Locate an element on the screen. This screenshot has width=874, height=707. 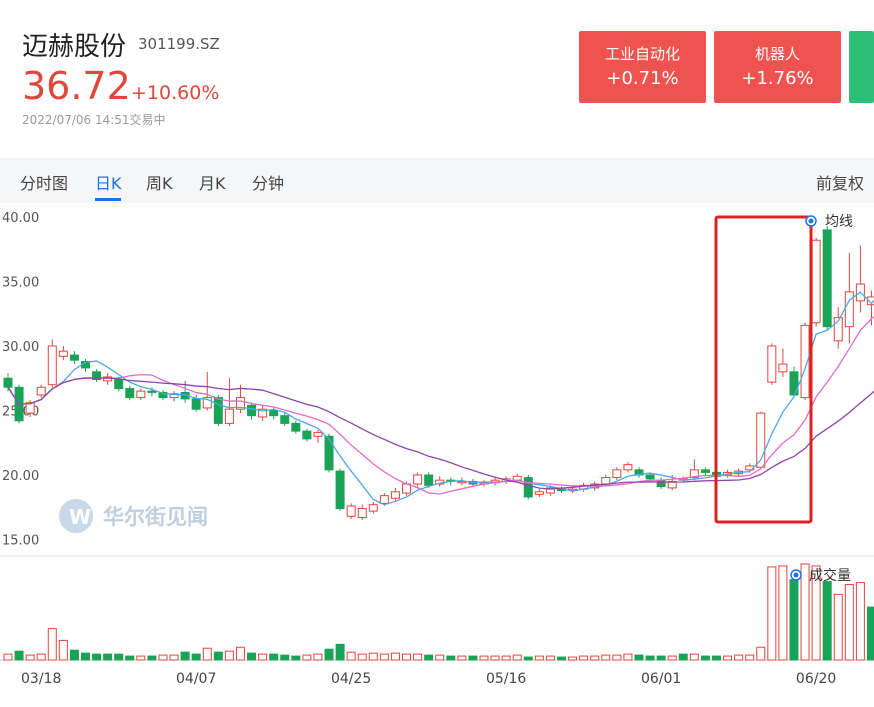
y-tick-label: 30.00 is located at coordinates (20, 347).